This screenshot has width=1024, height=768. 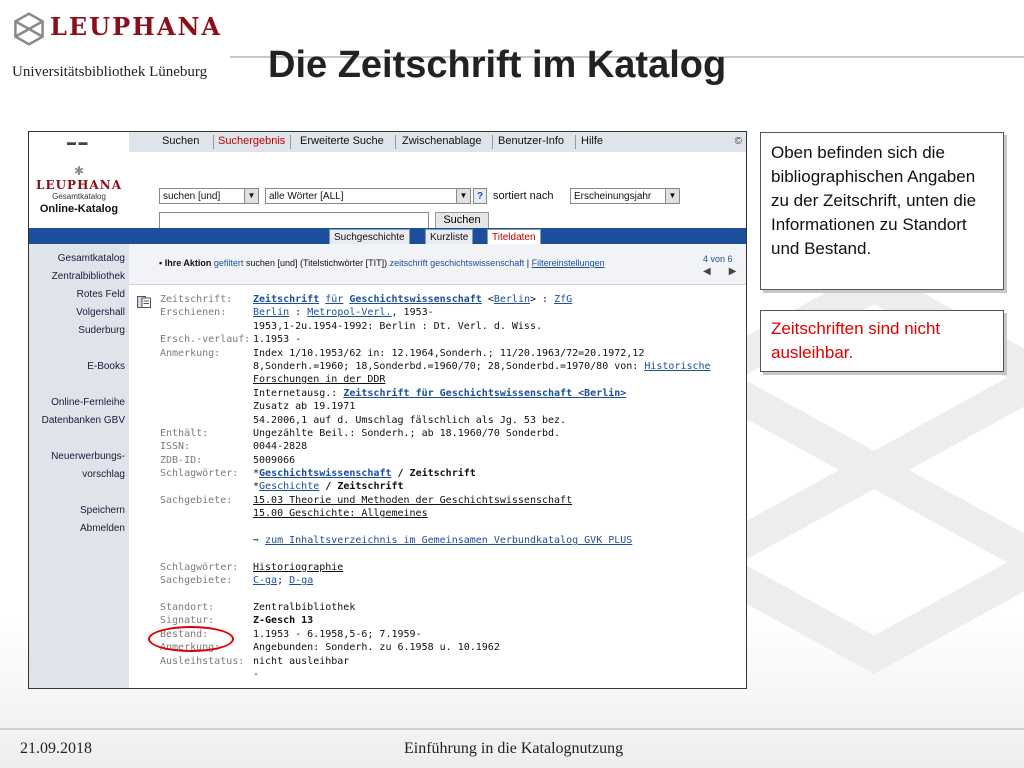 I want to click on field-select: alle Wörter [ALL] ▼, so click(x=368, y=196).